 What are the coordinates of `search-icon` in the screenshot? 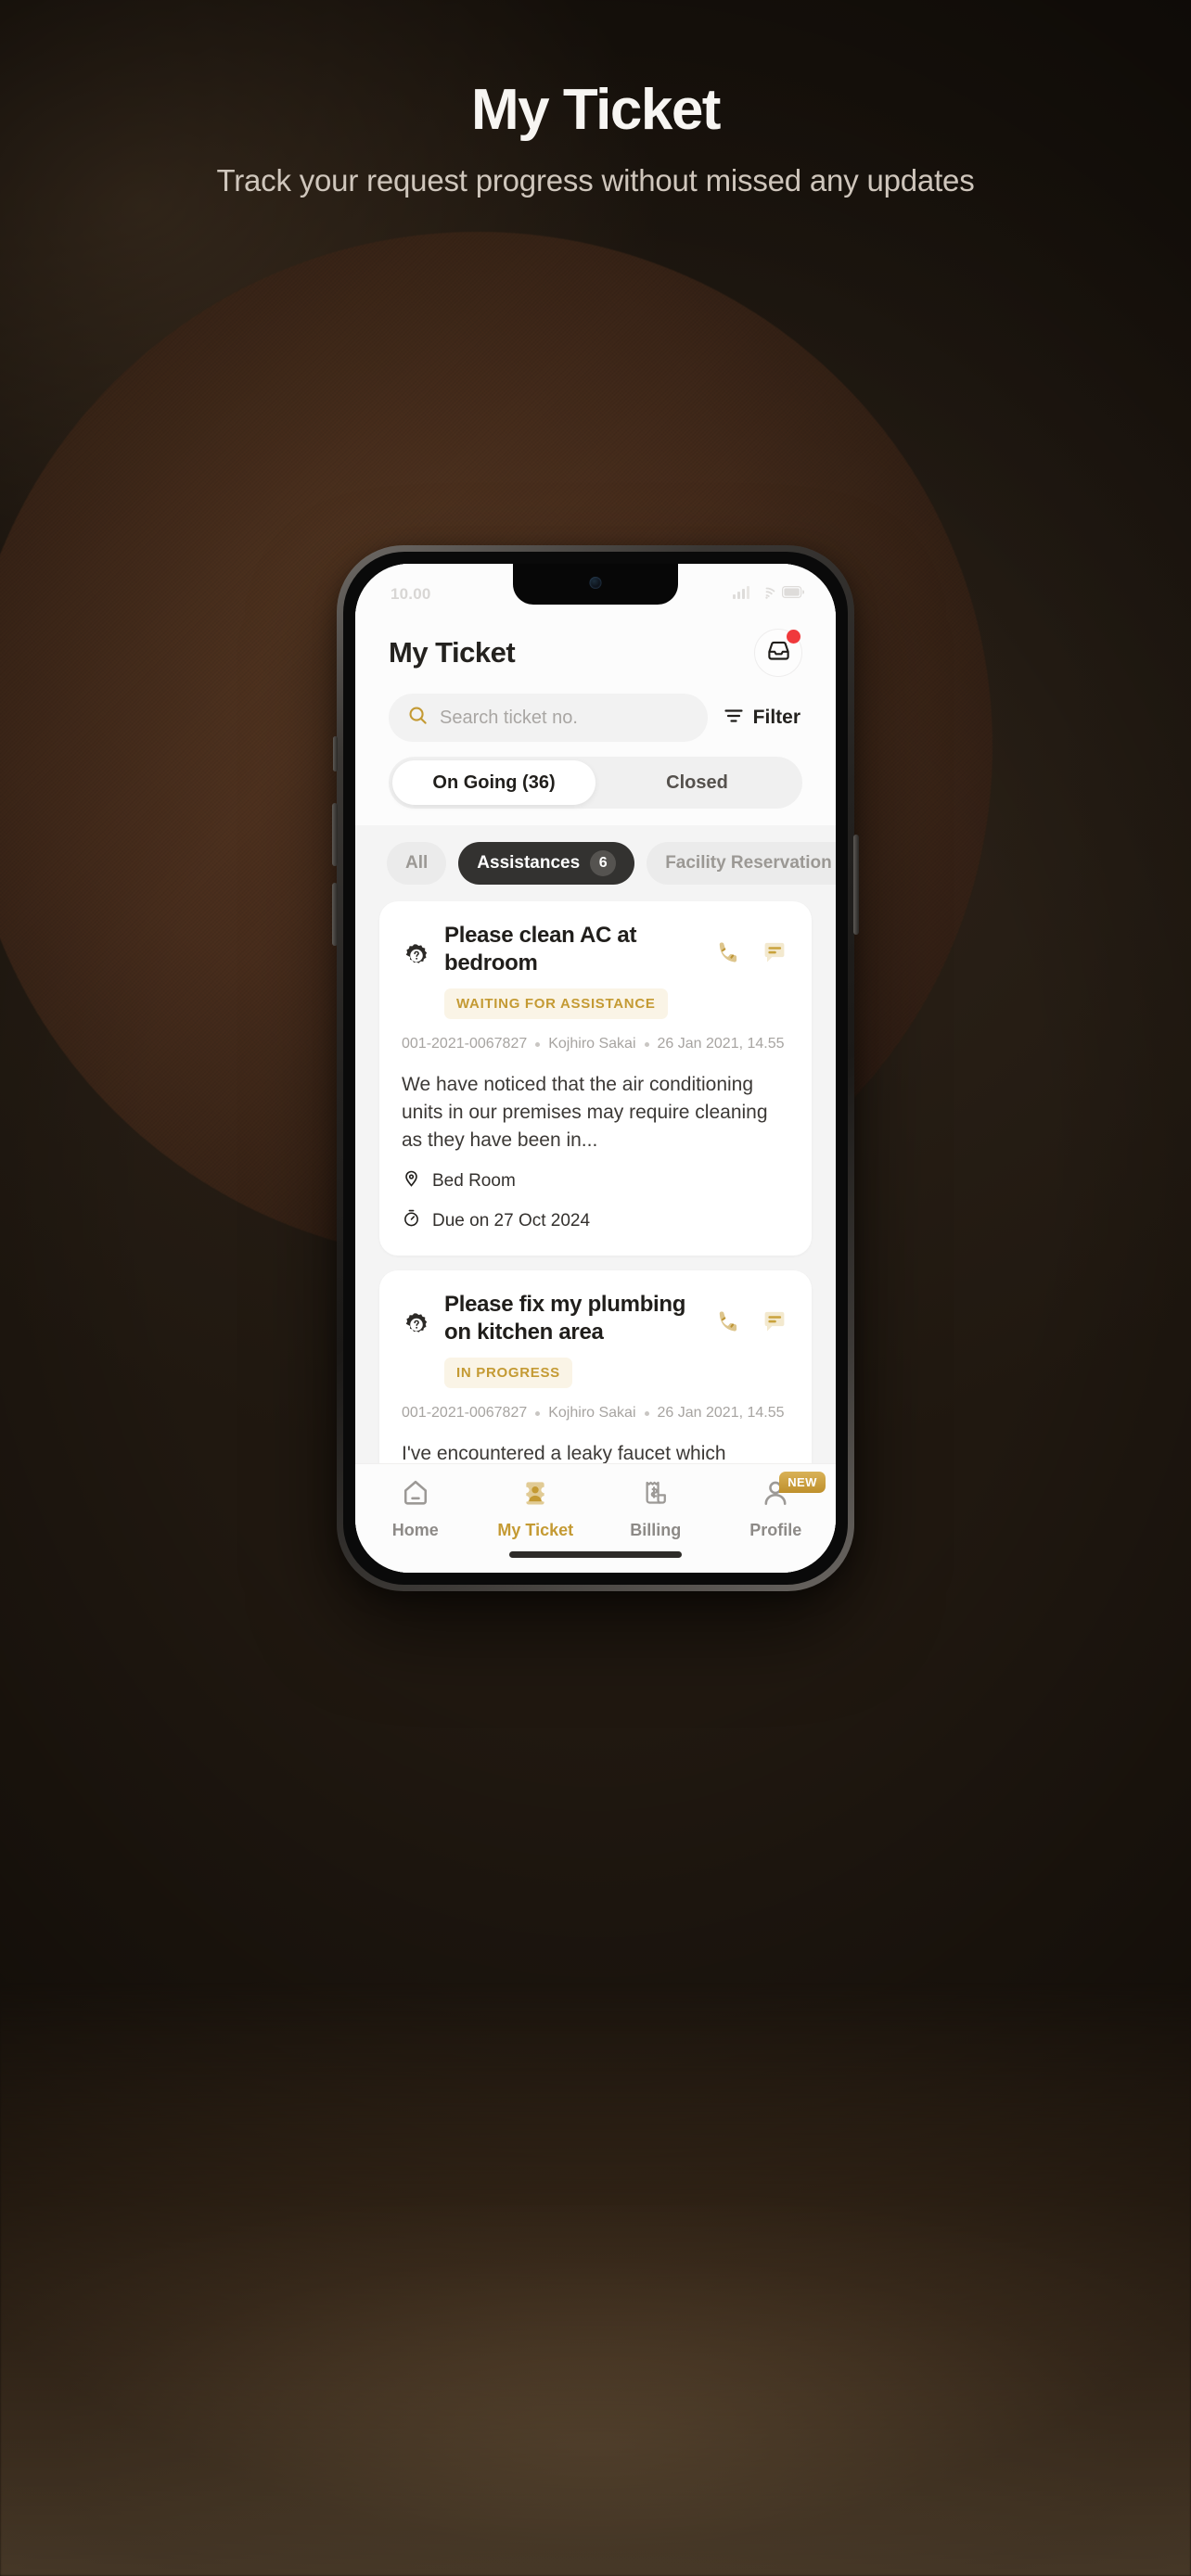 It's located at (418, 718).